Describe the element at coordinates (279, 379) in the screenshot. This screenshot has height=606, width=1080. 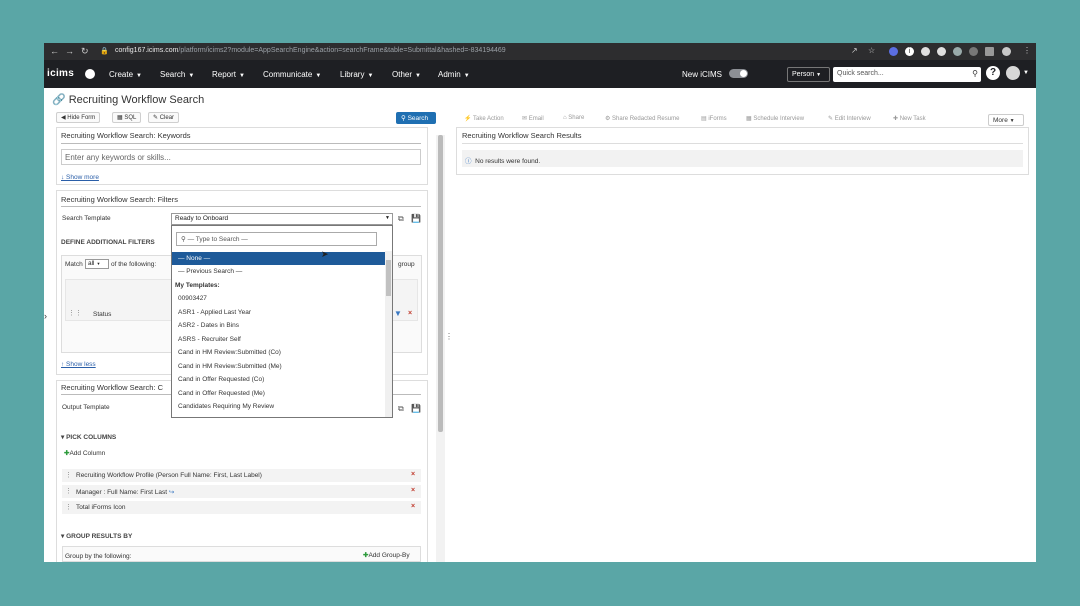
I see `dropdown-option: Cand in Offer Requested (Co)` at that location.